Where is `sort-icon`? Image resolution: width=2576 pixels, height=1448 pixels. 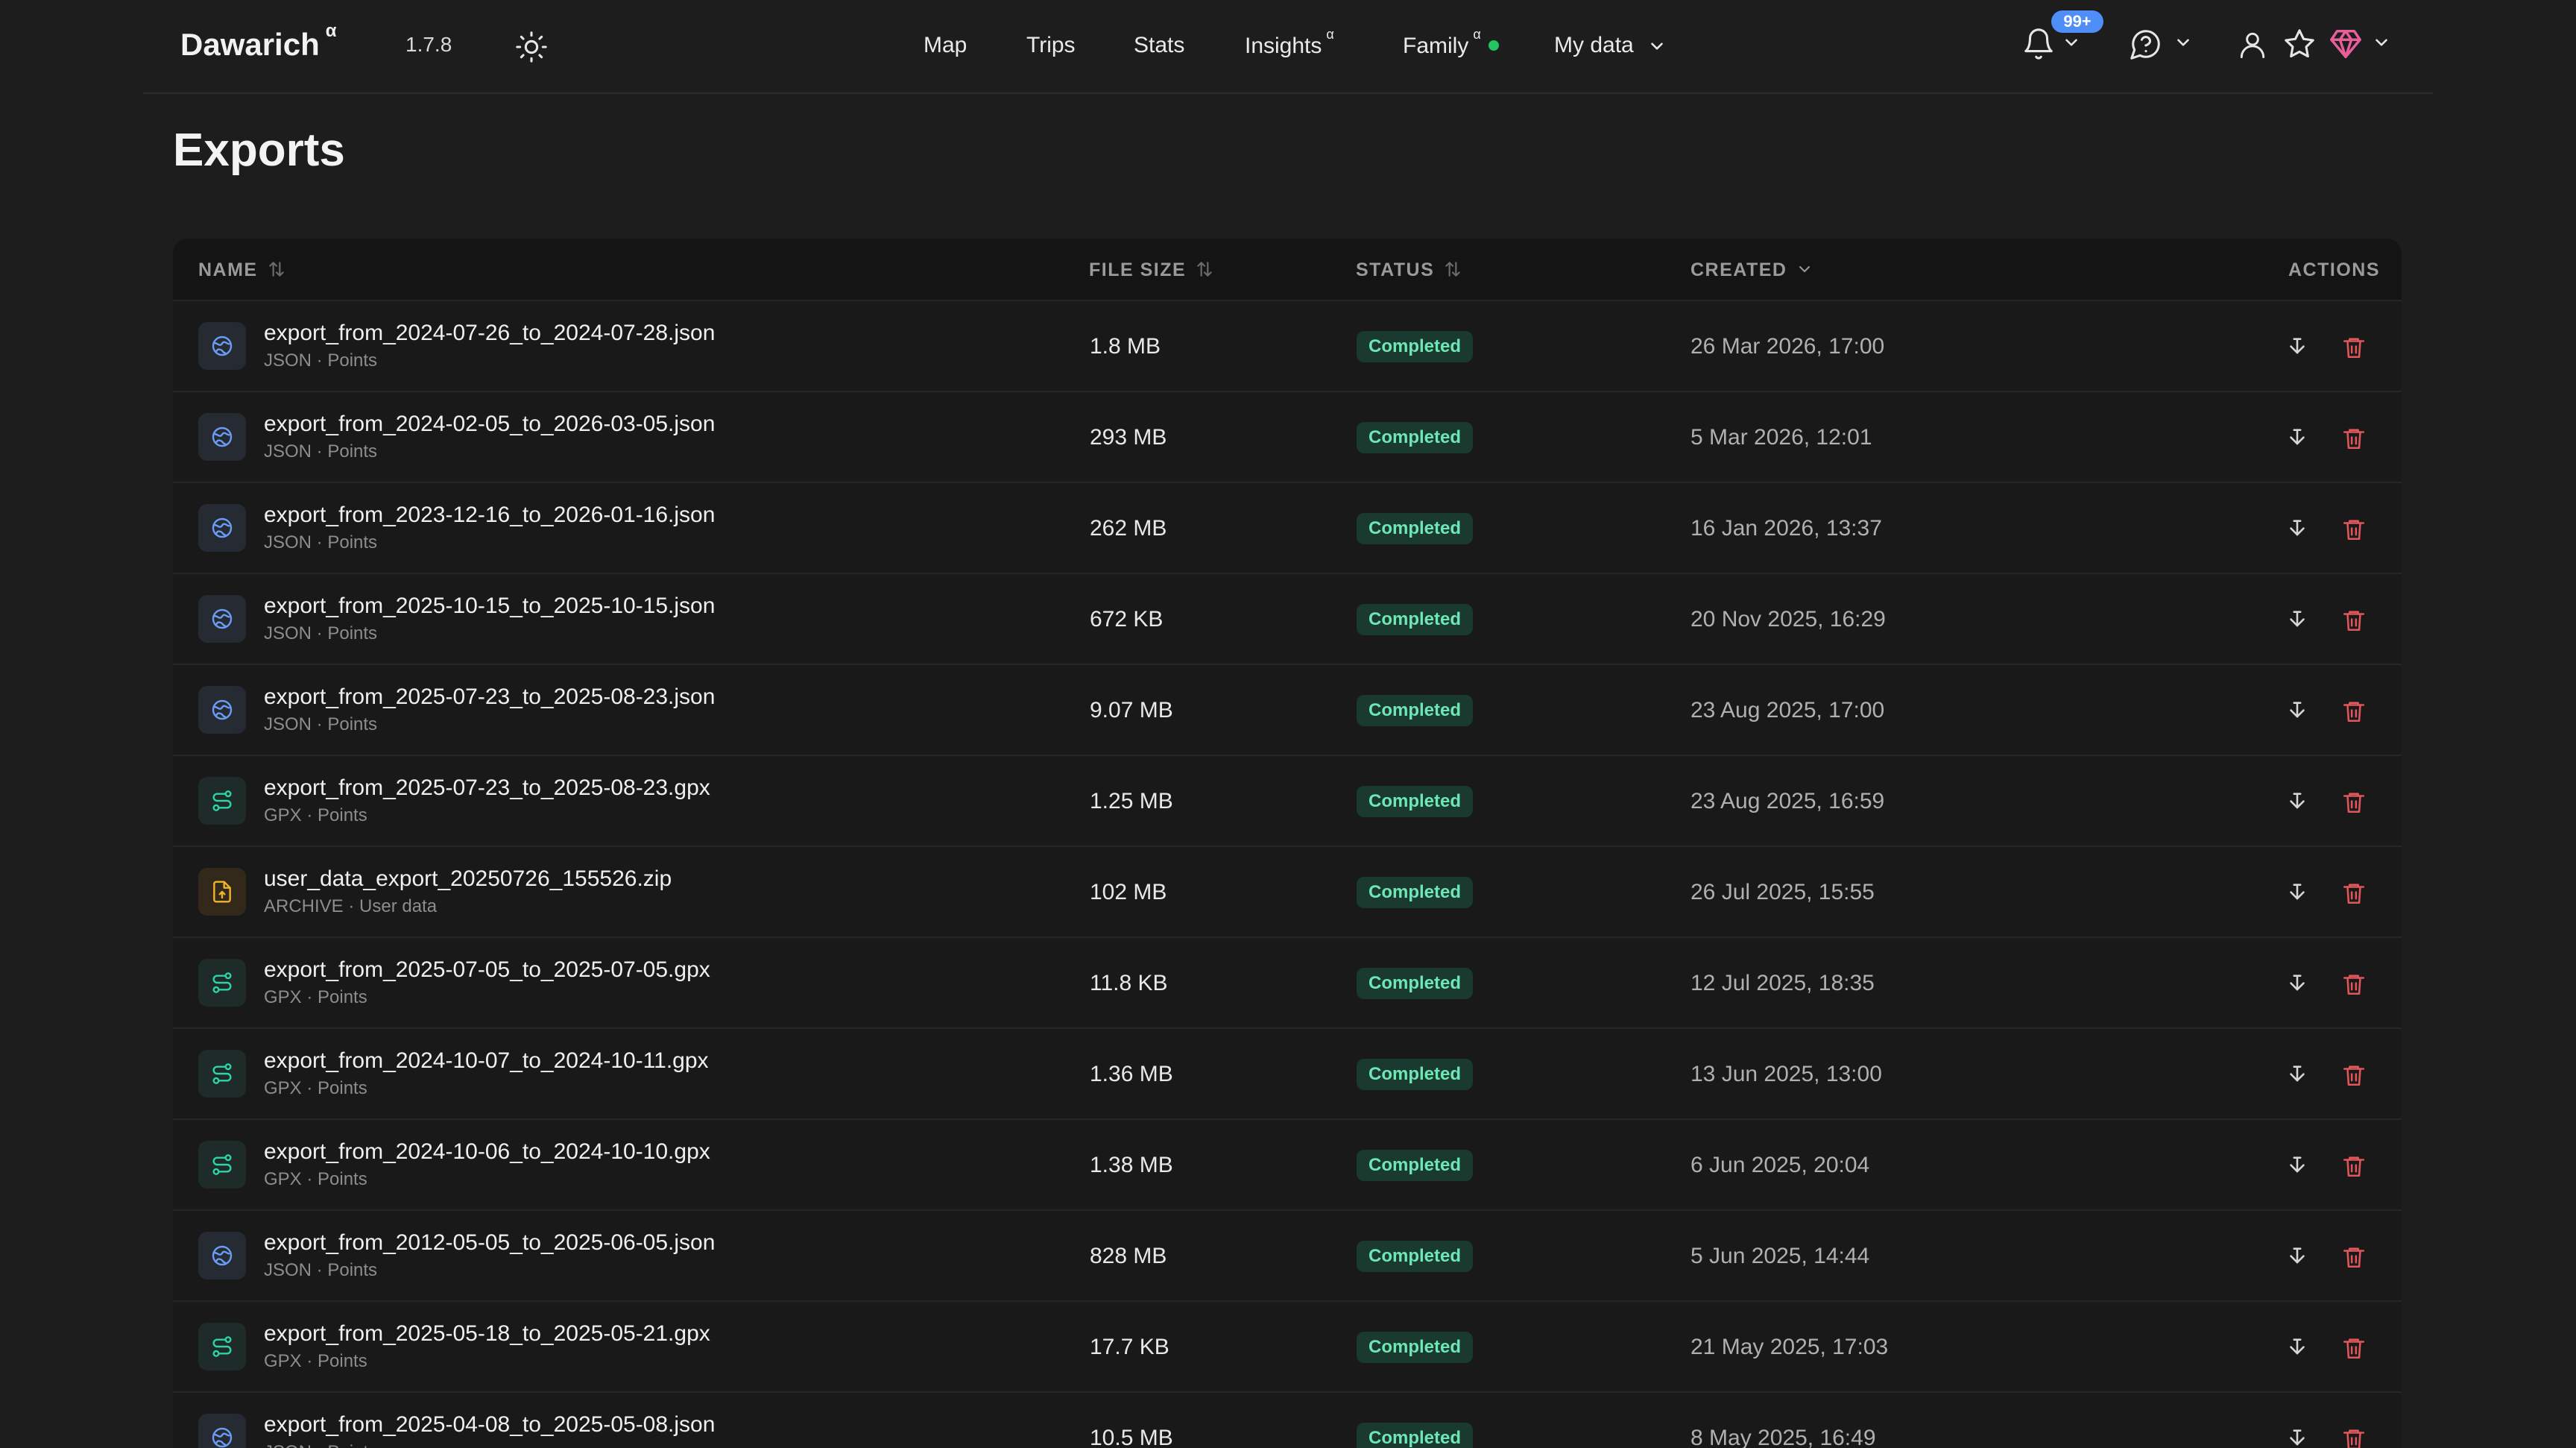 sort-icon is located at coordinates (1204, 269).